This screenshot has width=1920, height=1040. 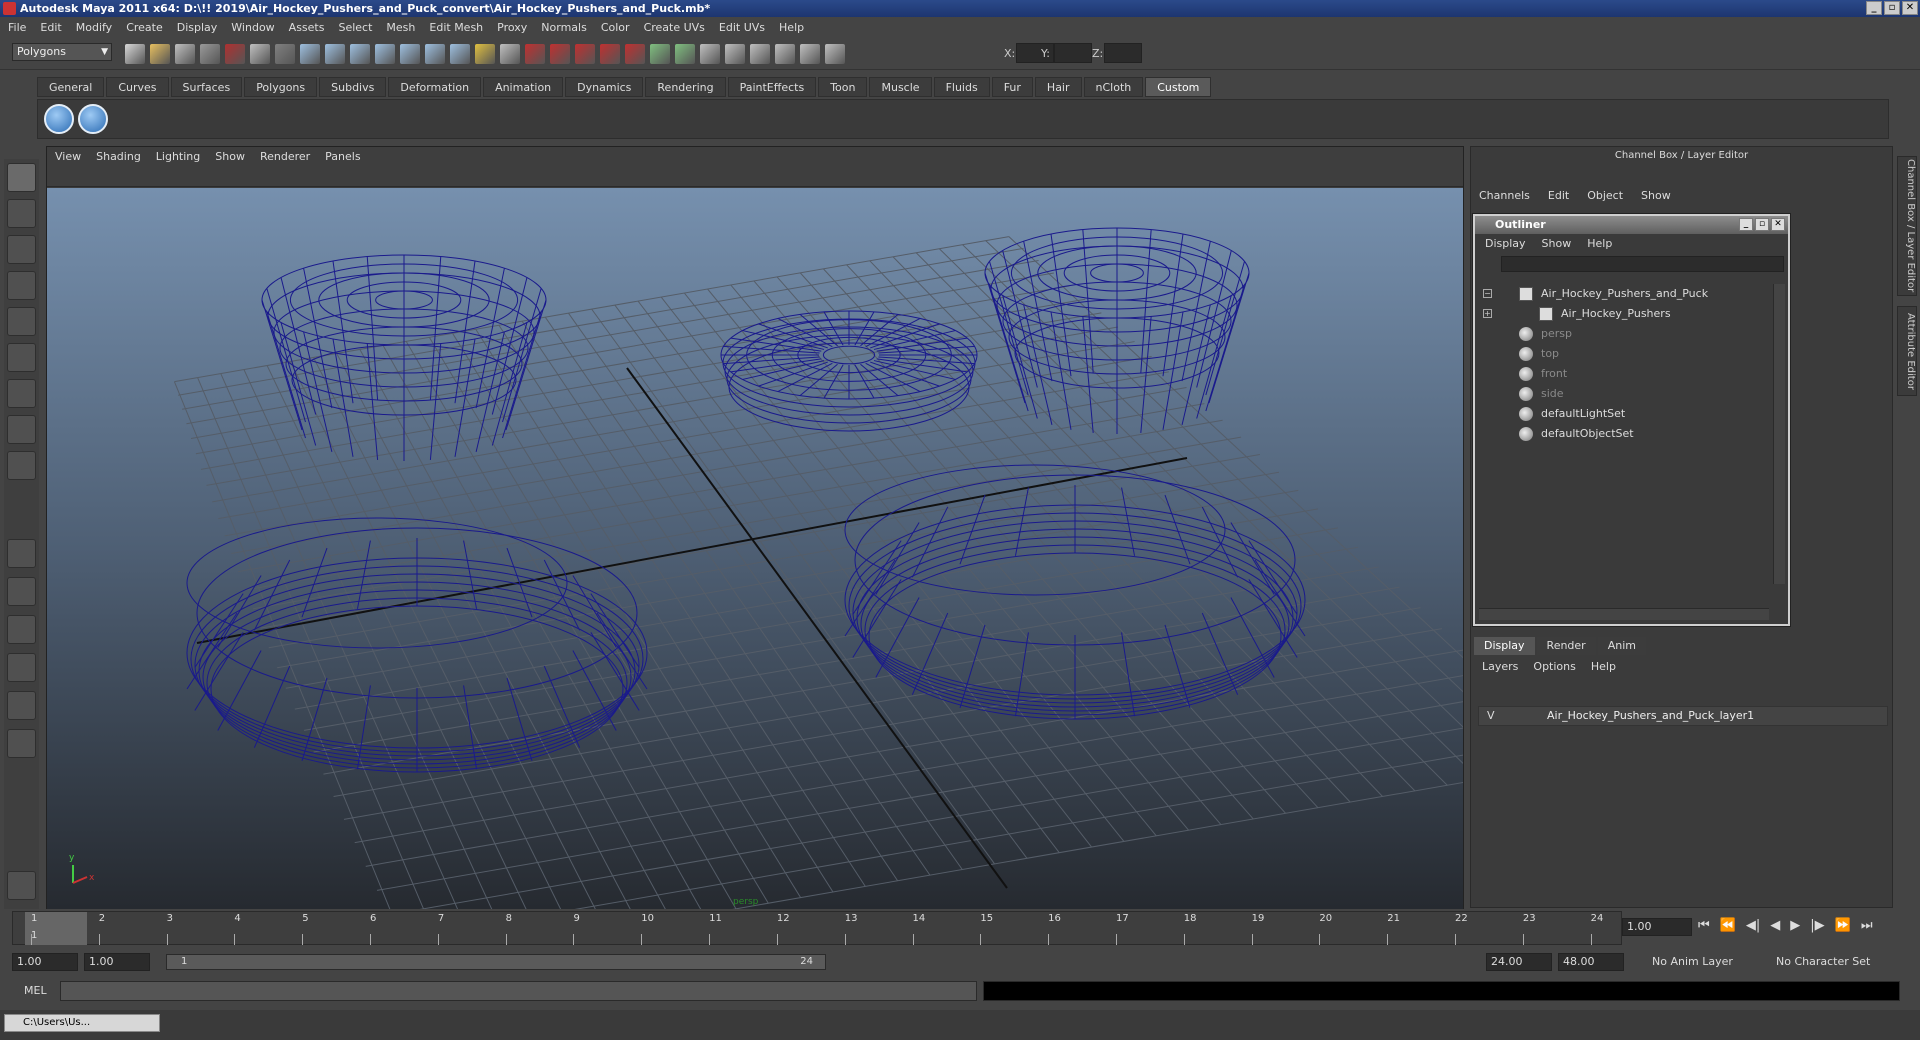 I want to click on menu-create: Create, so click(x=144, y=27).